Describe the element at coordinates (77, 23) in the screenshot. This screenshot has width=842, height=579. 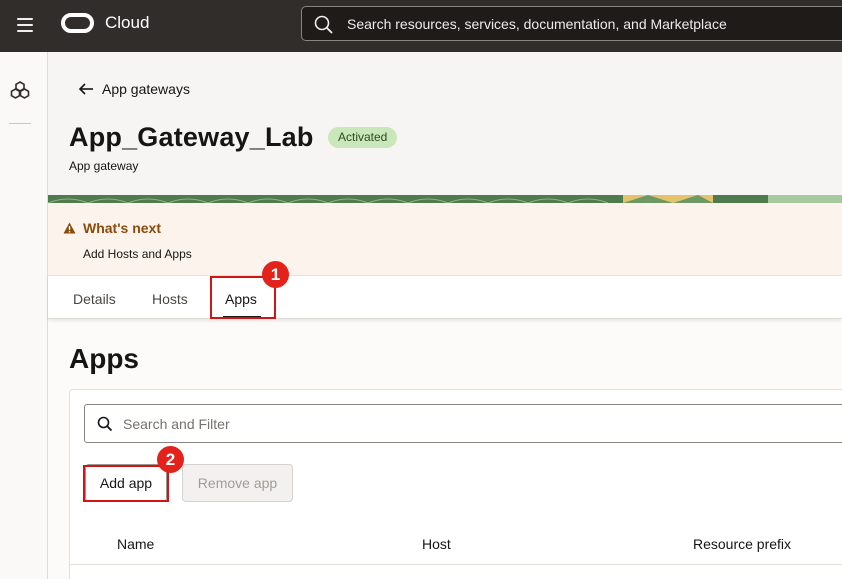
I see `oracle-logo-icon` at that location.